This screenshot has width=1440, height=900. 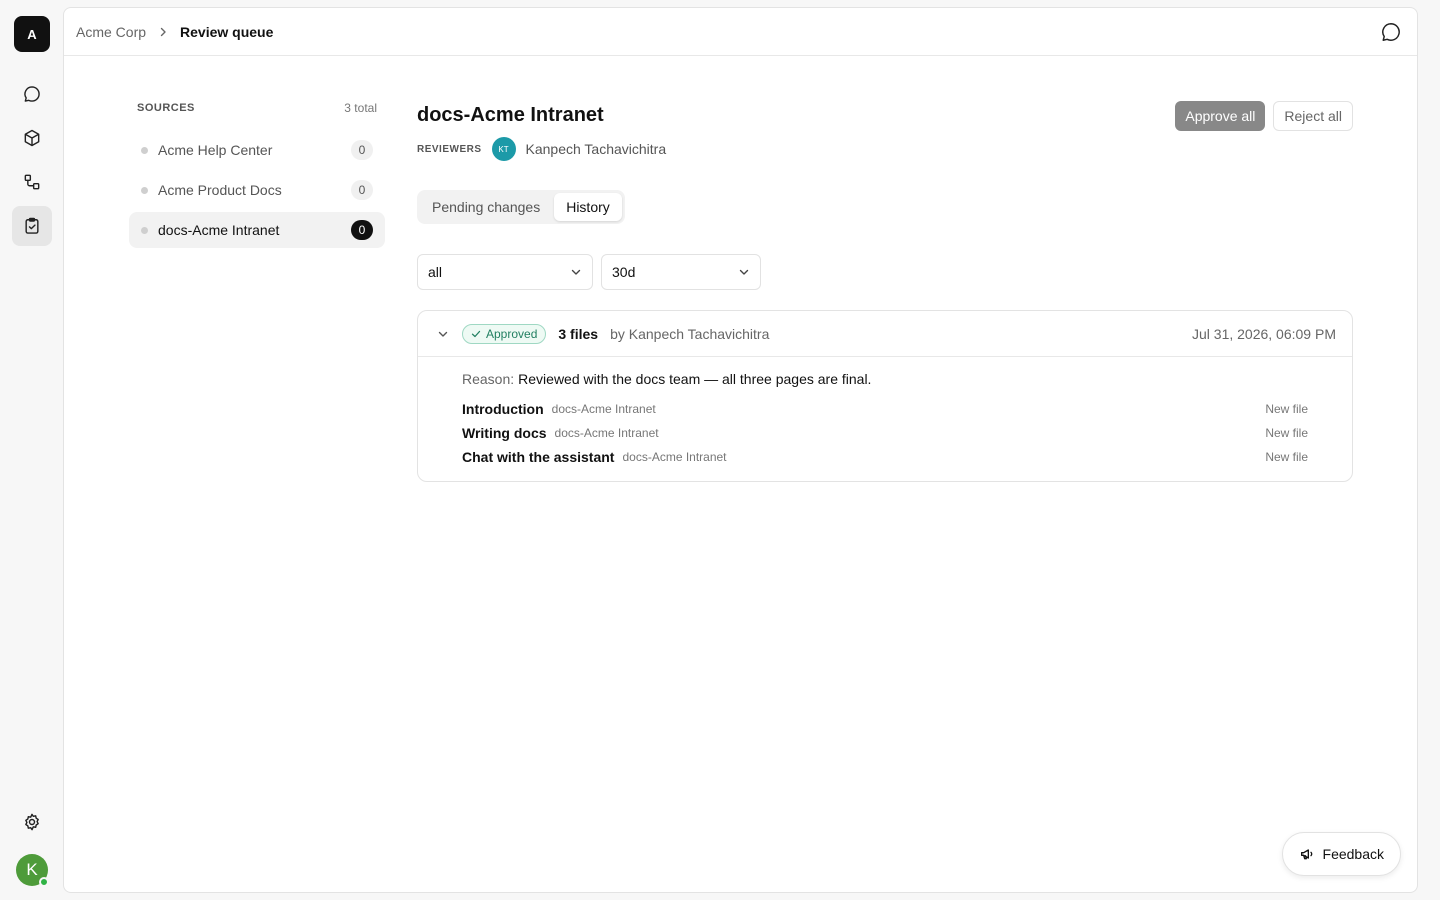 I want to click on source-item-docs-acme-intranet: docs-Acme Intranet 0, so click(x=257, y=230).